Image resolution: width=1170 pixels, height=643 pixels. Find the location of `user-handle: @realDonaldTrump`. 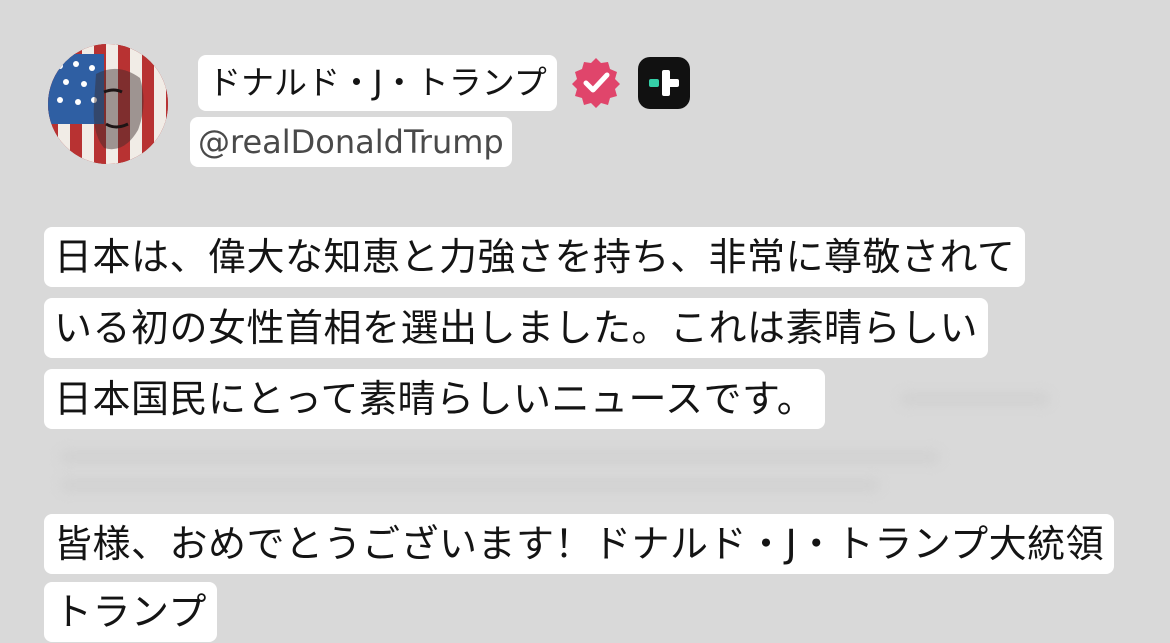

user-handle: @realDonaldTrump is located at coordinates (351, 142).